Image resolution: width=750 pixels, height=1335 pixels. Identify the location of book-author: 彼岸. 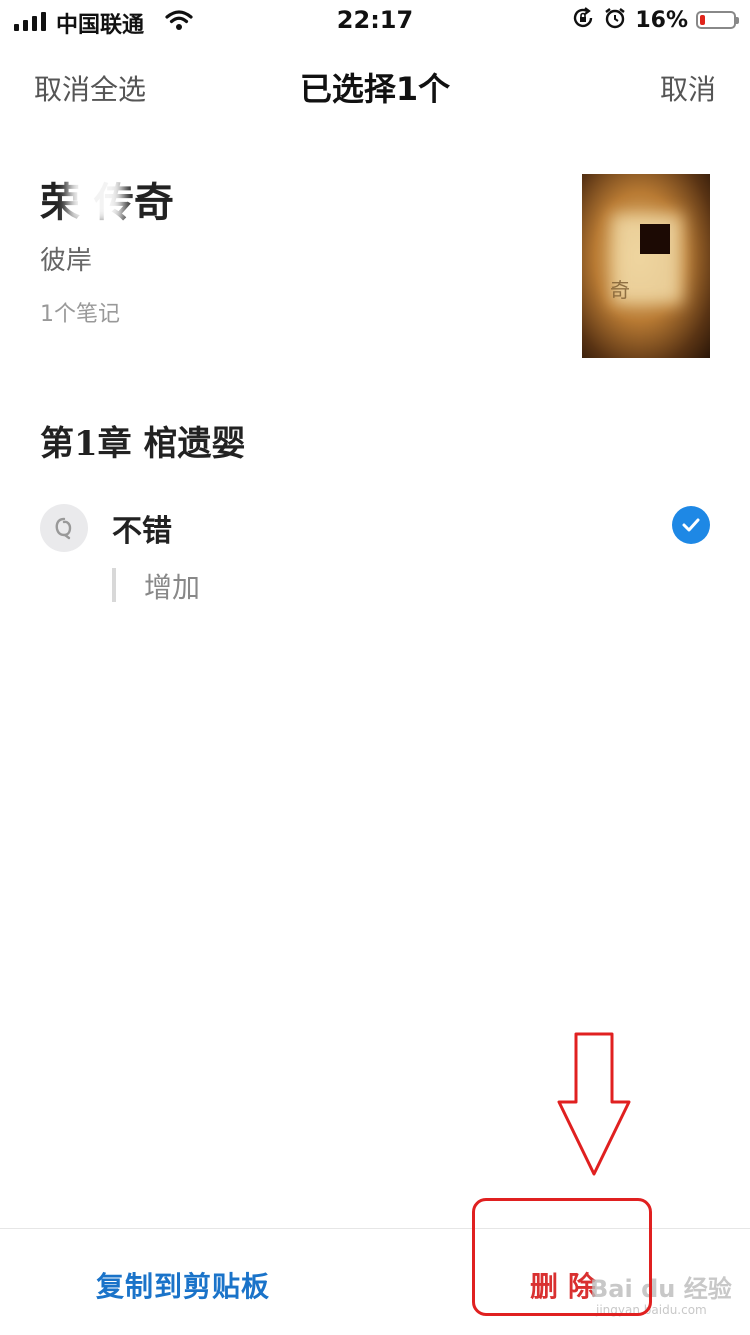
(66, 261).